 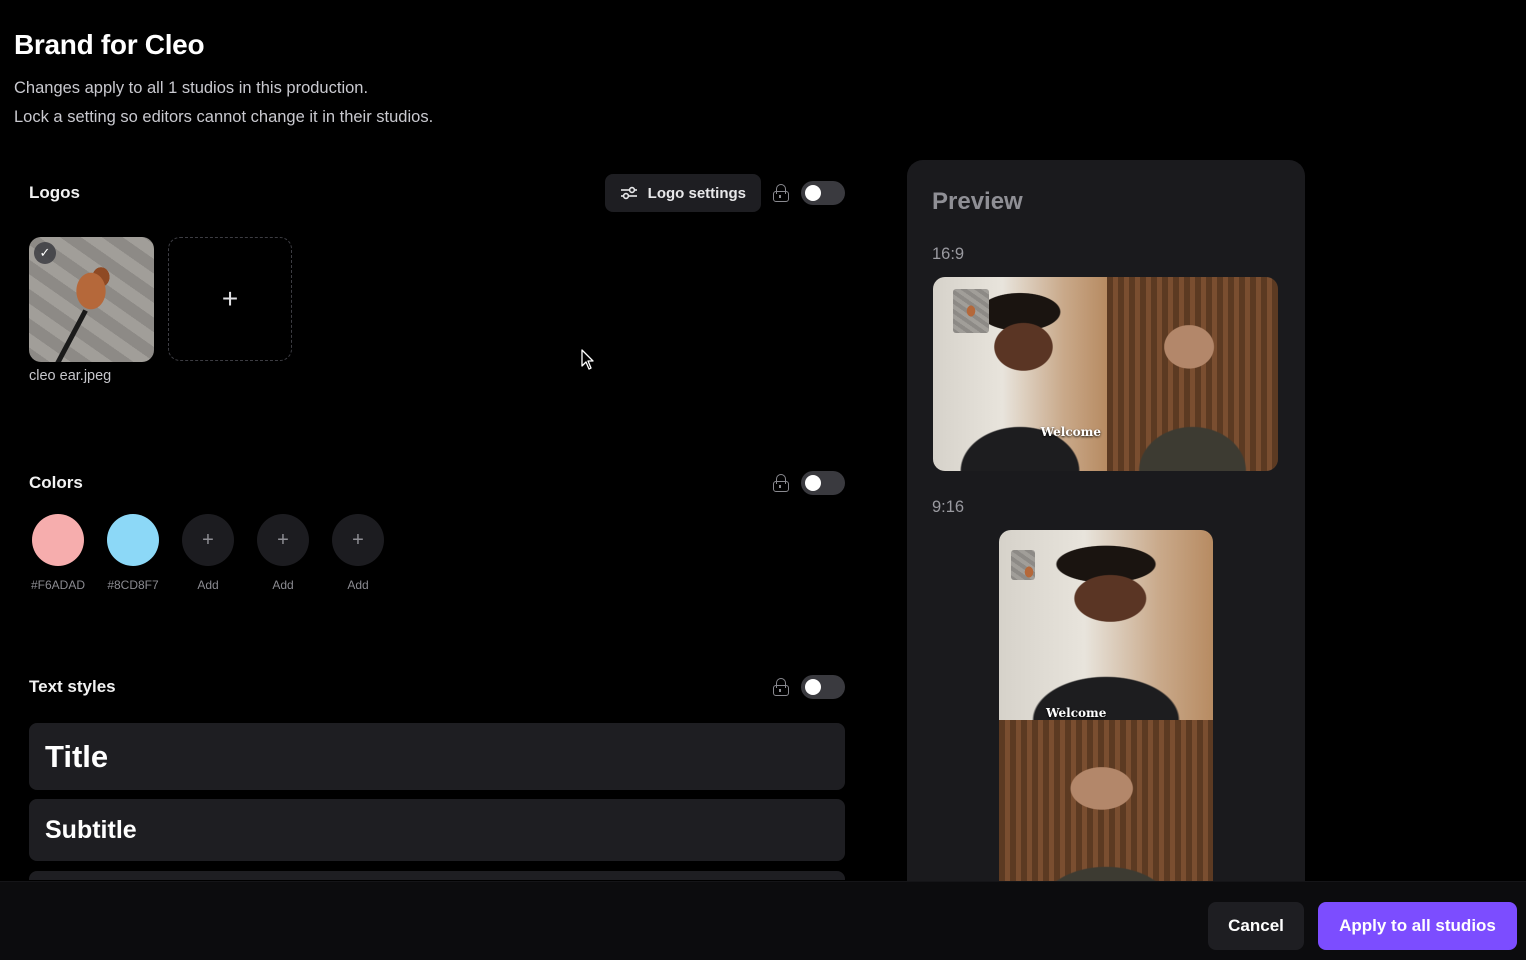 What do you see at coordinates (58, 585) in the screenshot?
I see `color-swatch-label: #F6ADAD` at bounding box center [58, 585].